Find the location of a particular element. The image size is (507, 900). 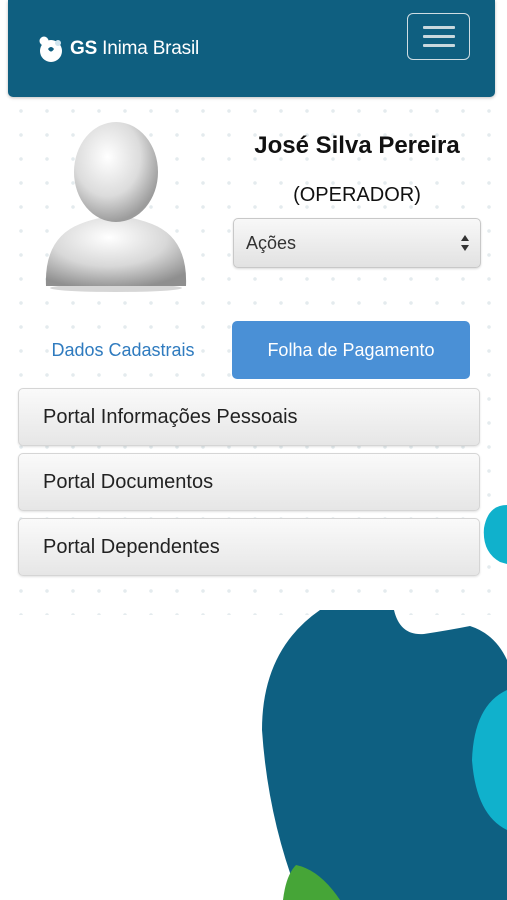

hamburger-menu-button is located at coordinates (438, 36).